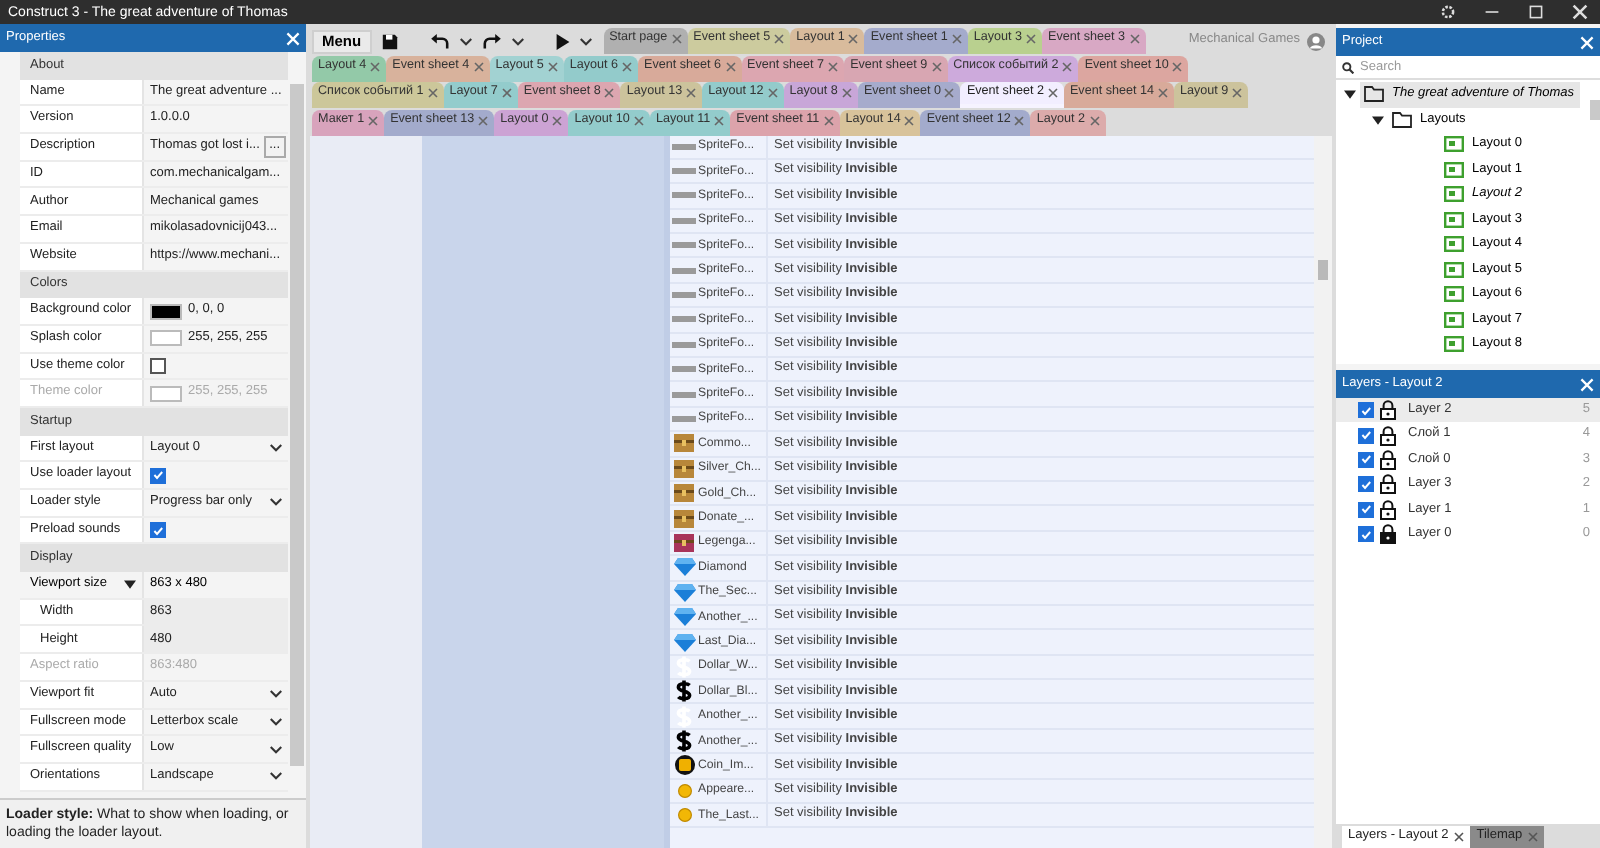 This screenshot has width=1600, height=848. Describe the element at coordinates (684, 765) in the screenshot. I see `coin-icon` at that location.